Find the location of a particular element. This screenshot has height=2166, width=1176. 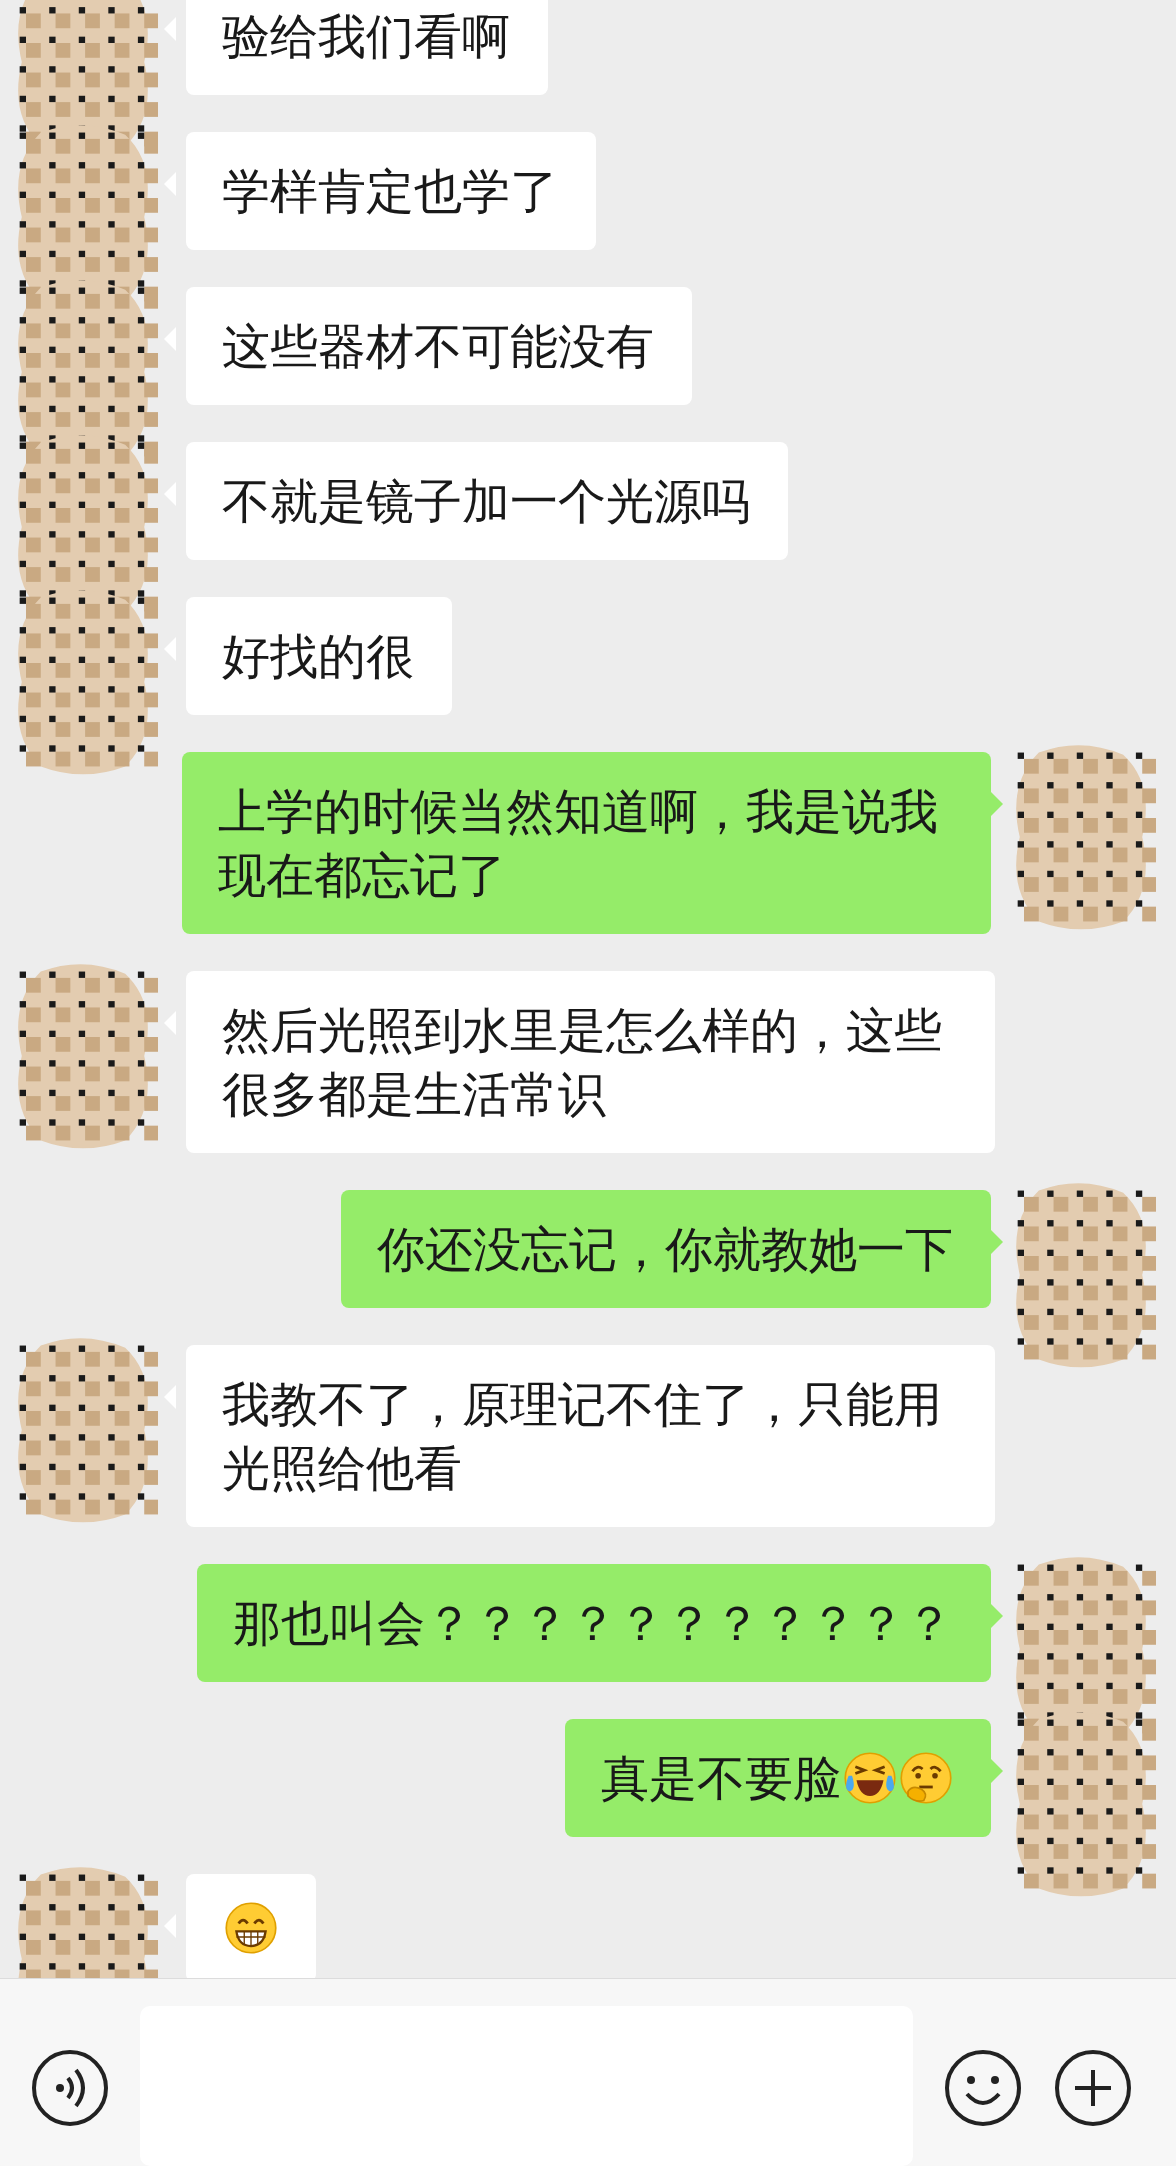

thinking-face-icon is located at coordinates (926, 1778).